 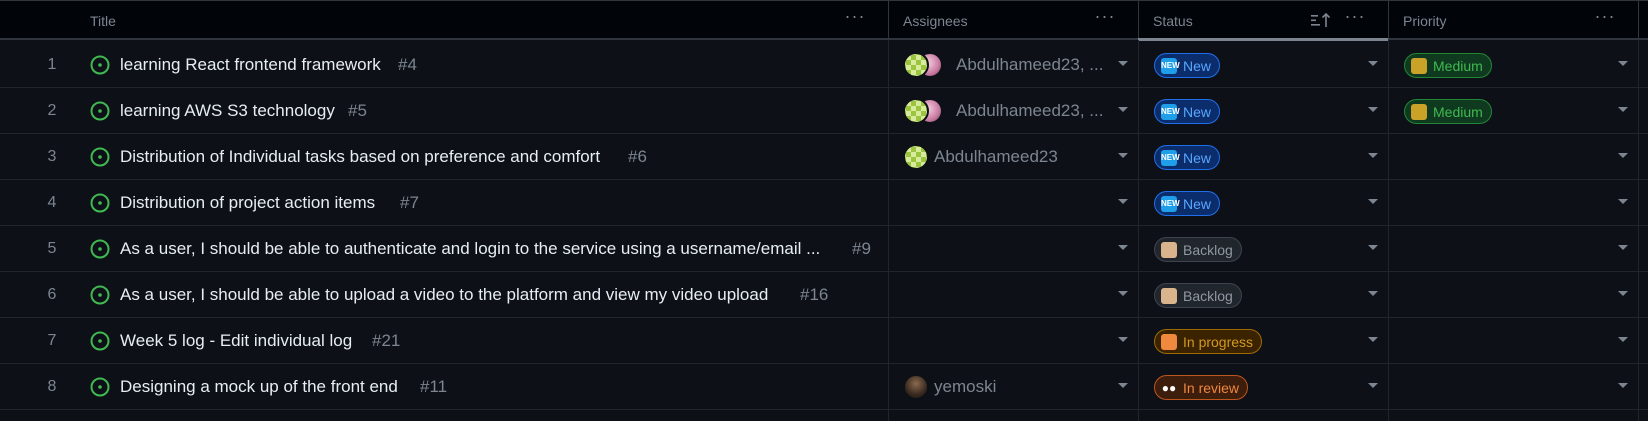 What do you see at coordinates (1419, 65) in the screenshot?
I see `priority-emoji-icon` at bounding box center [1419, 65].